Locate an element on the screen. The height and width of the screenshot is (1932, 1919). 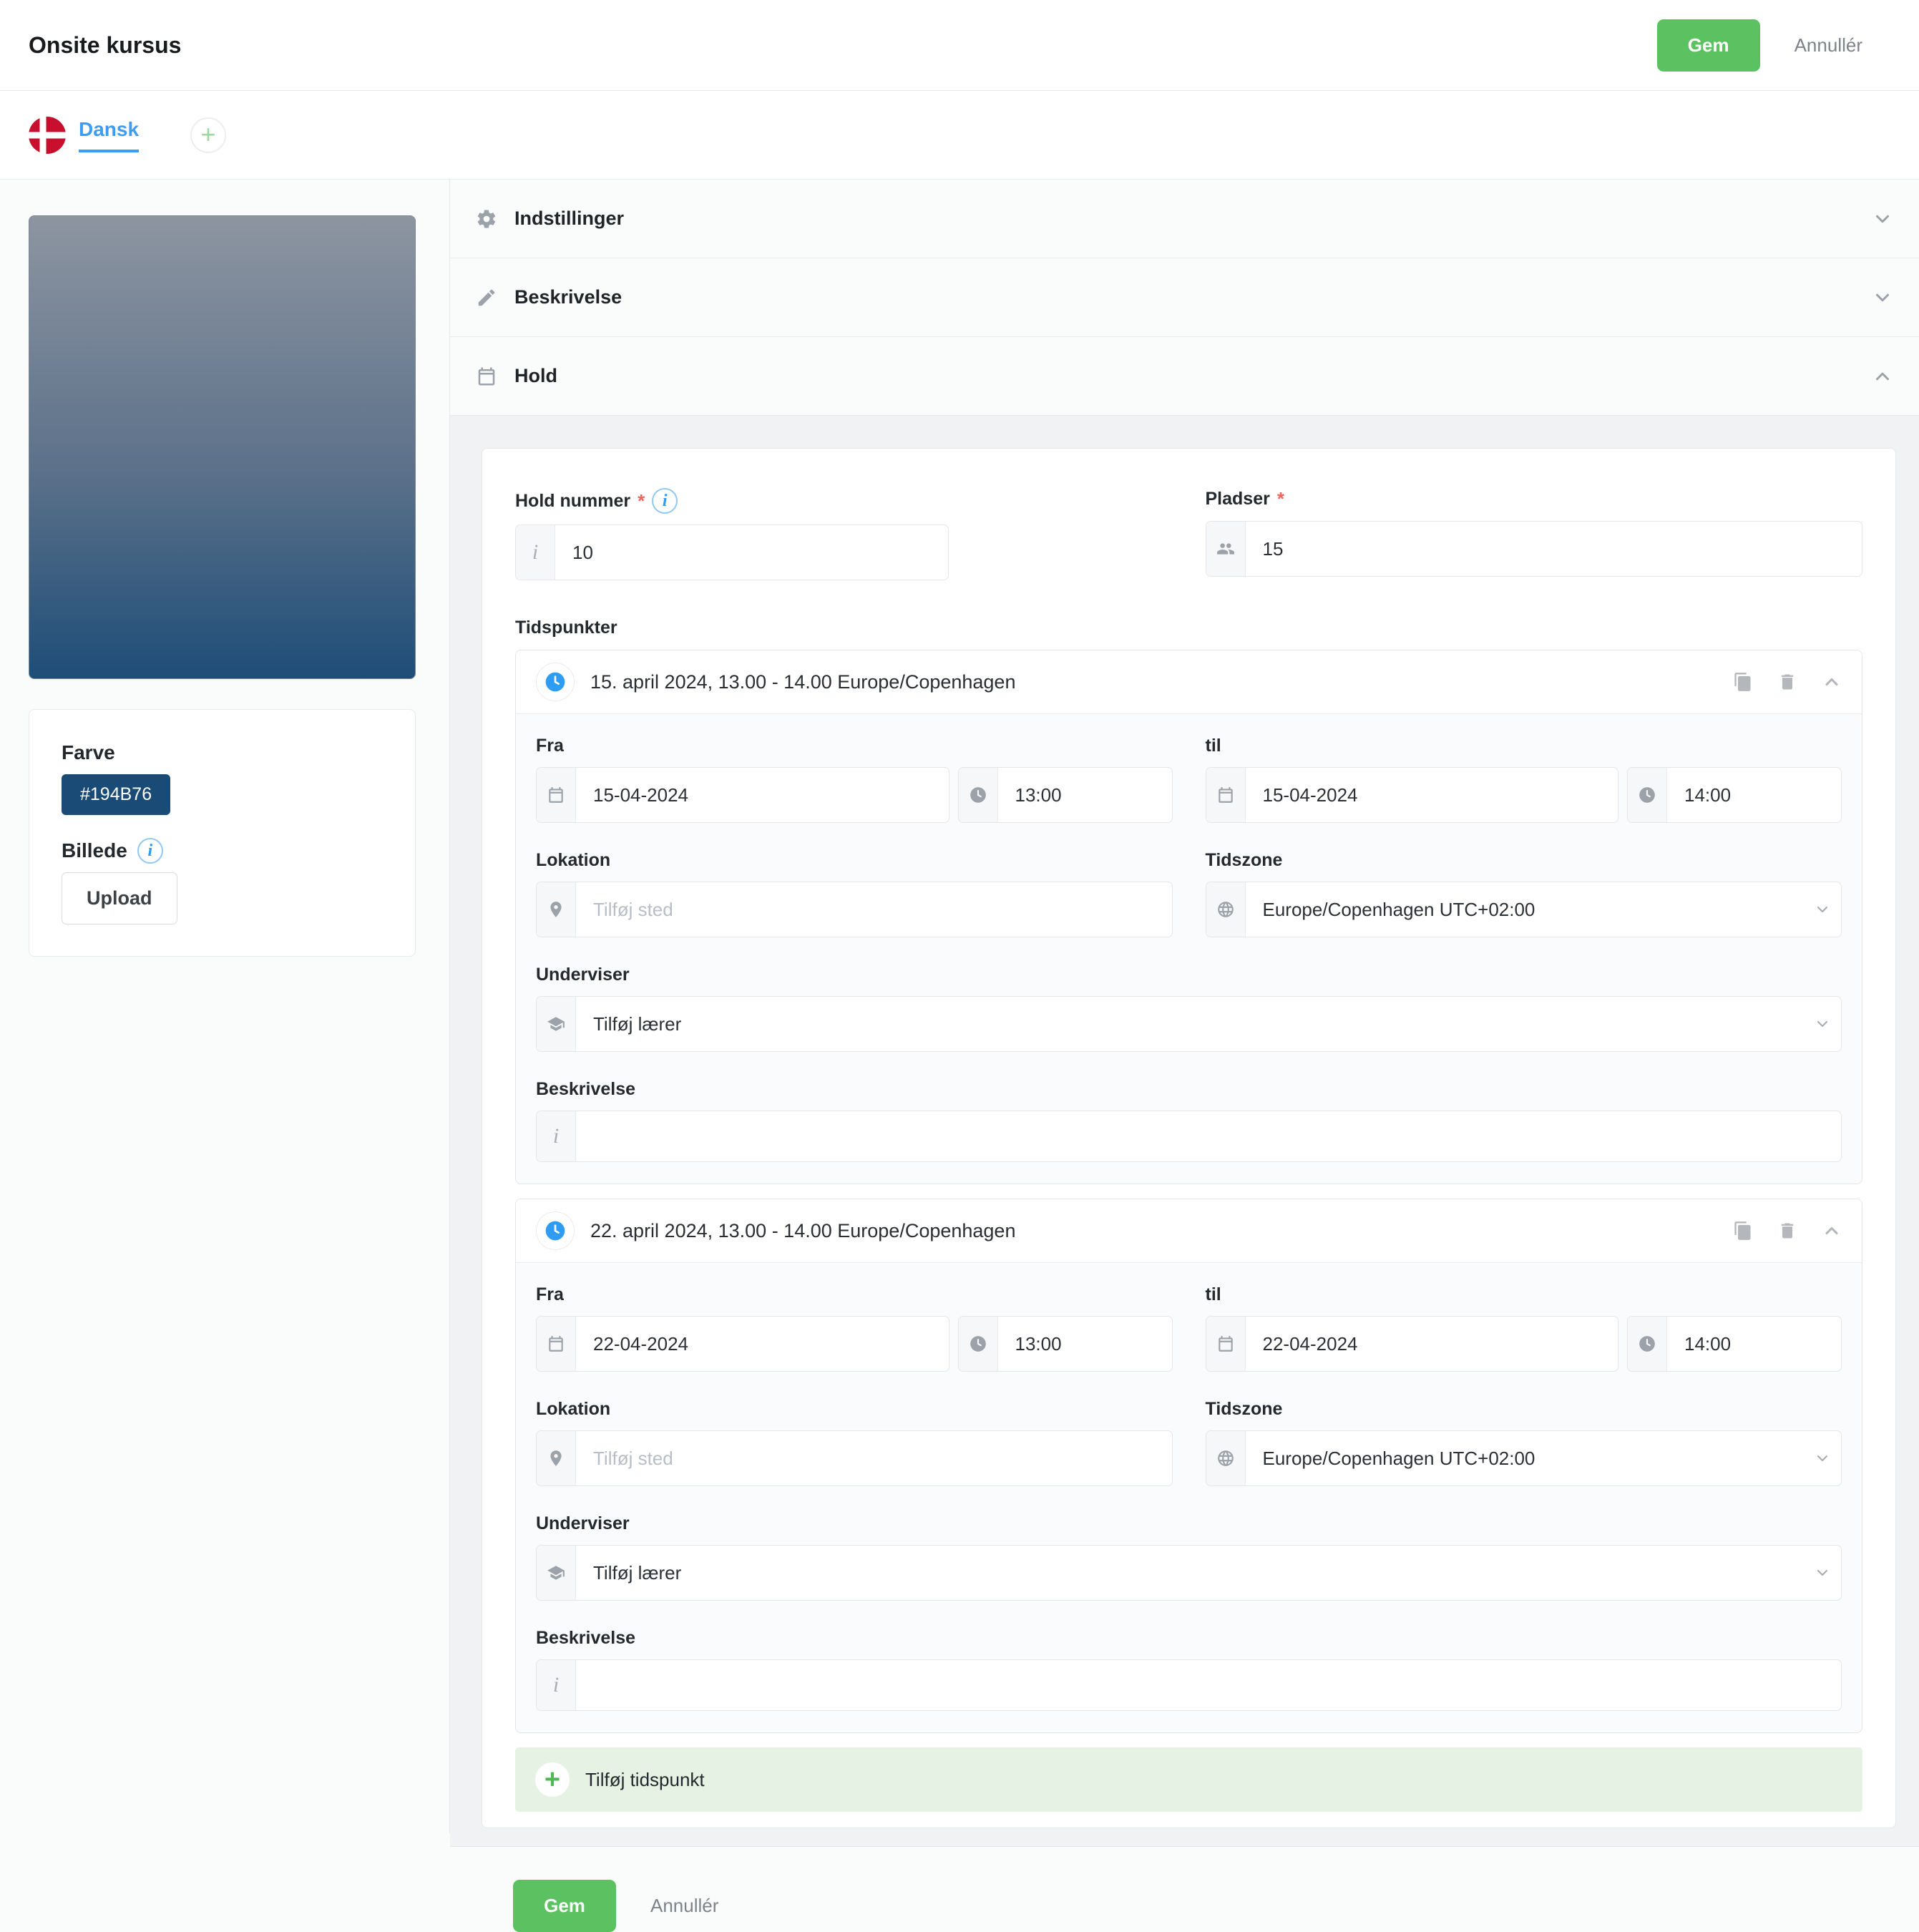
hold-nummer-field: Hold nummer * i i is located at coordinates (844, 534).